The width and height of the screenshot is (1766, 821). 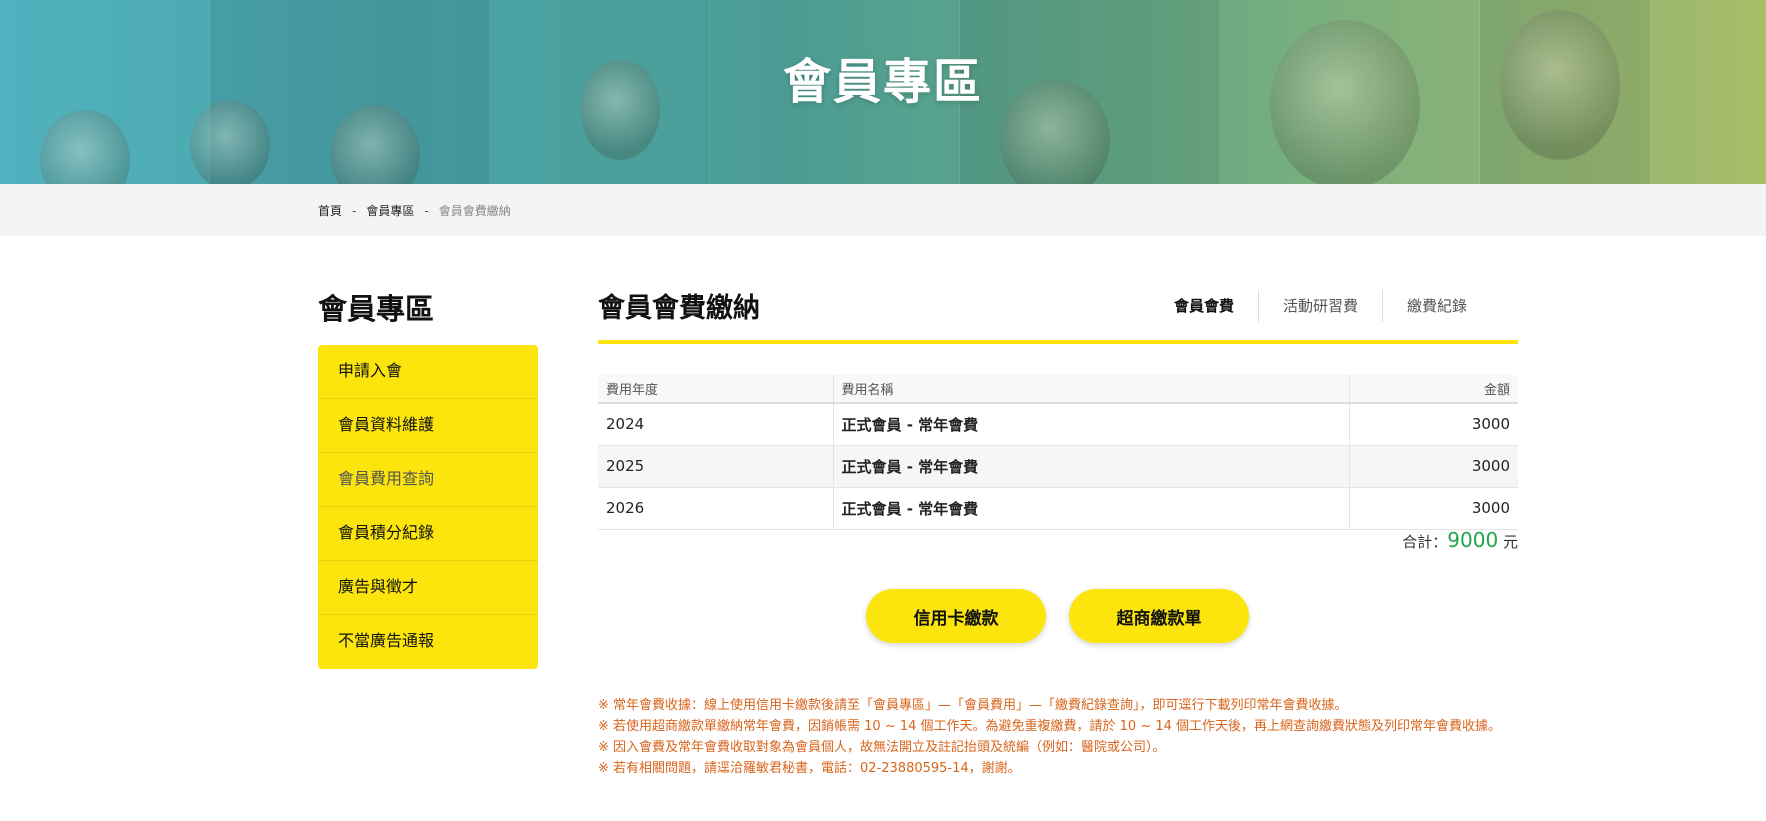 I want to click on sidebar-item-report-ads: 不當廣告通報, so click(x=428, y=642).